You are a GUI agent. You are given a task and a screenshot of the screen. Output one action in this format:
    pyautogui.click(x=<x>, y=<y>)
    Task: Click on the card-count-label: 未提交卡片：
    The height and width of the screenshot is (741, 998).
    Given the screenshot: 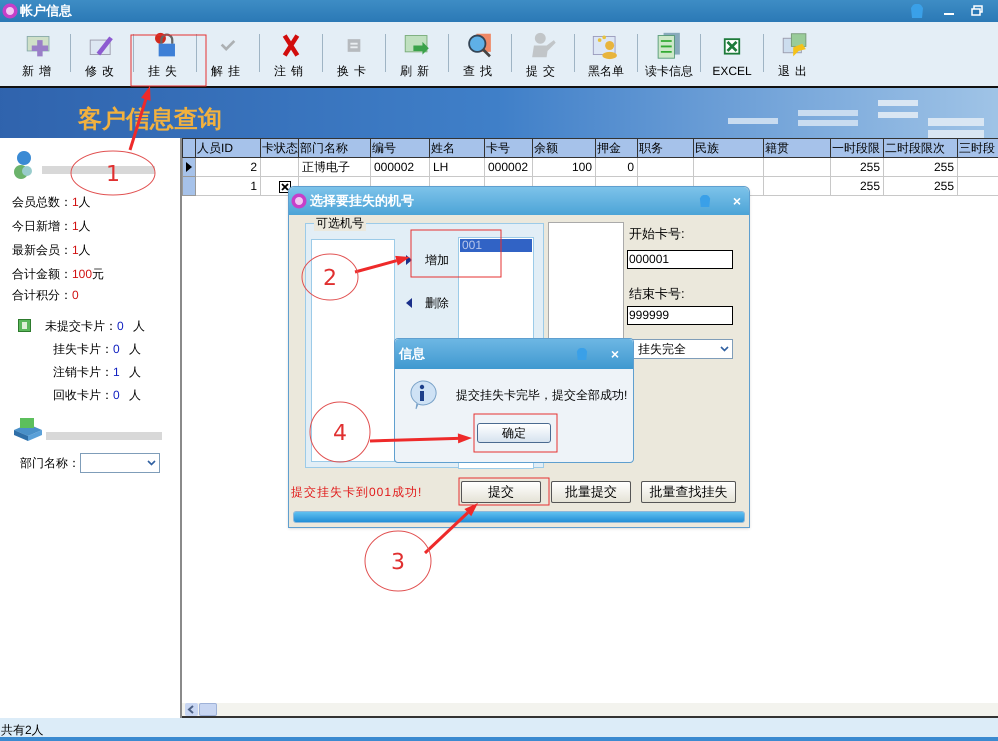 What is the action you would take?
    pyautogui.click(x=81, y=326)
    